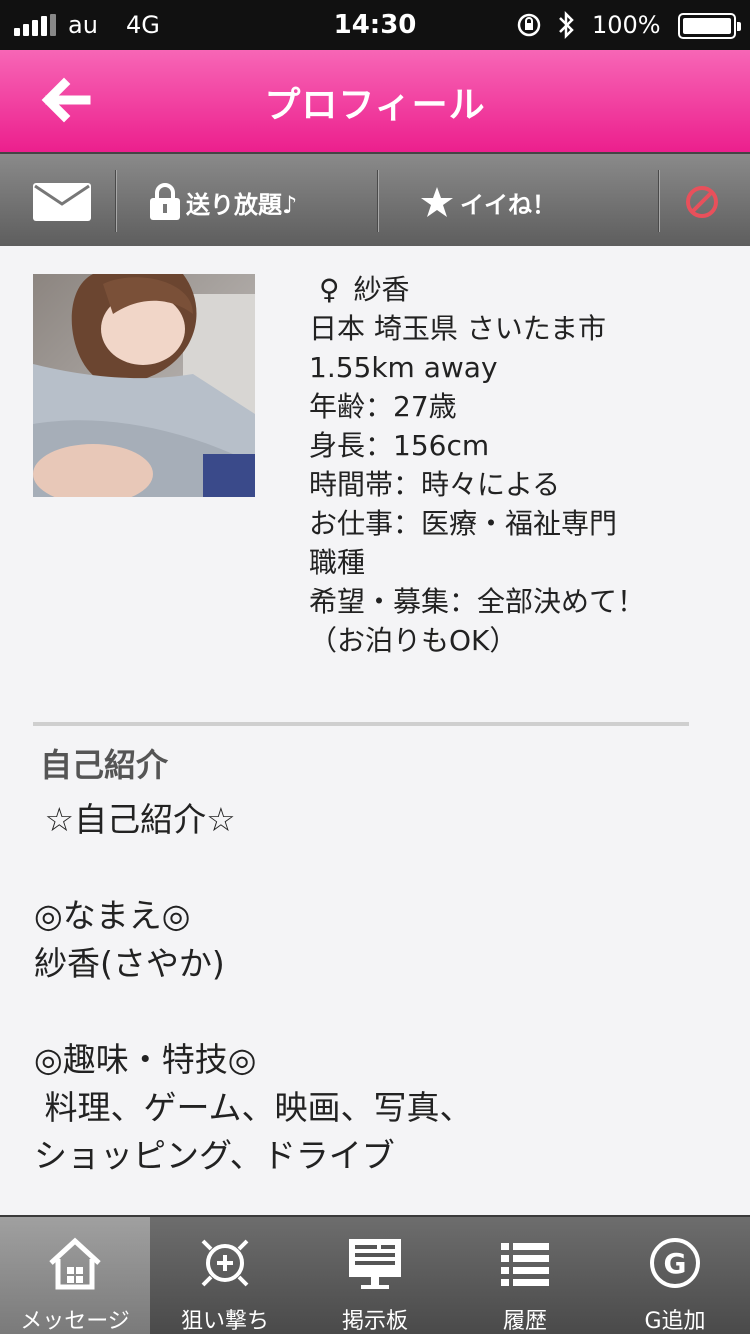 This screenshot has width=750, height=1334. I want to click on height: 身長：156cm, so click(399, 445).